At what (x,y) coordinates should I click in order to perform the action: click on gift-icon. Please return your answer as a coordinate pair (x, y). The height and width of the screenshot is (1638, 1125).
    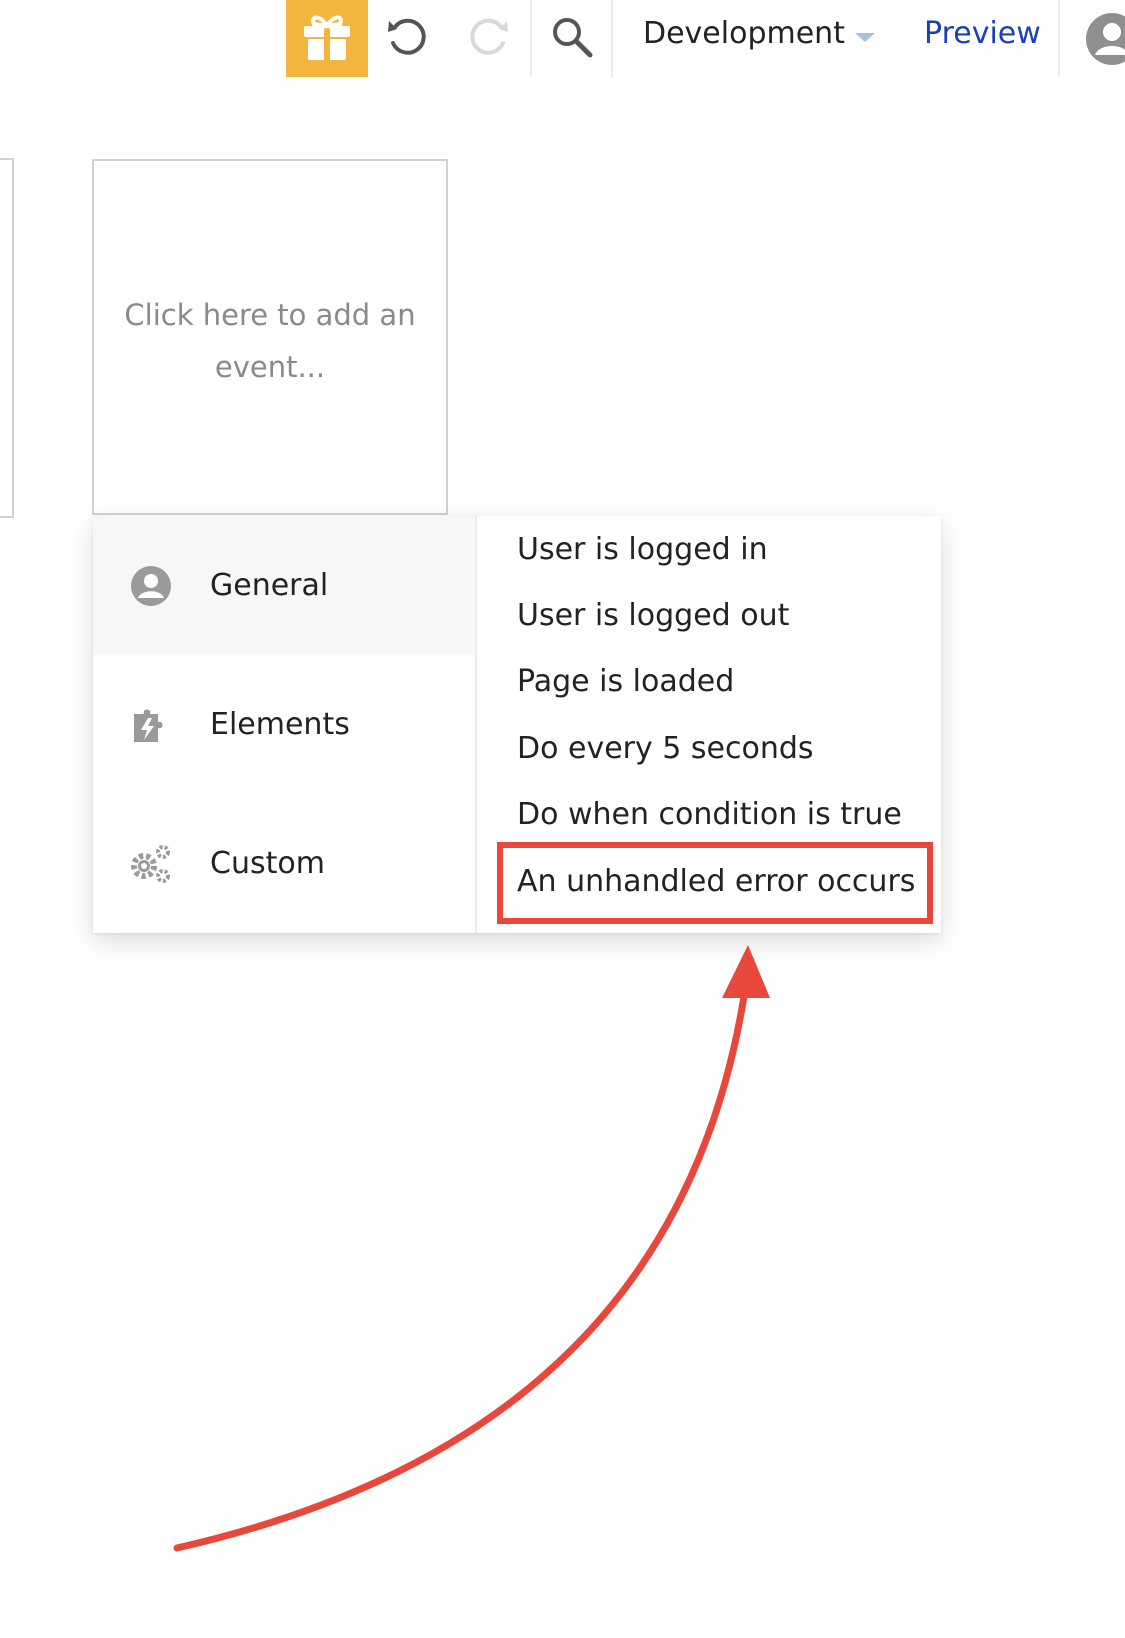
    Looking at the image, I should click on (327, 39).